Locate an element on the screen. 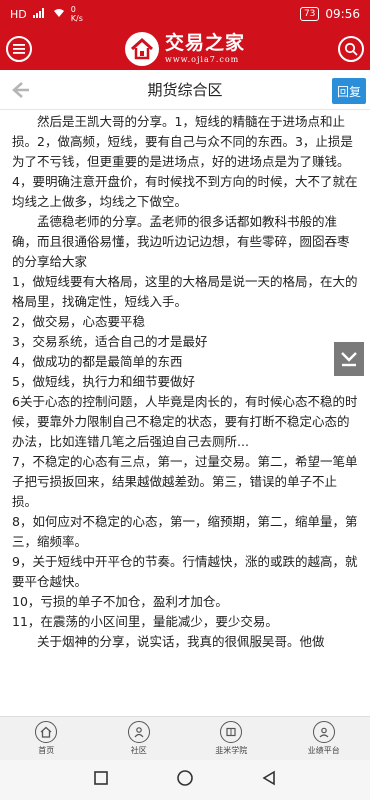 Image resolution: width=370 pixels, height=800 pixels. chevron-down-icon is located at coordinates (349, 359).